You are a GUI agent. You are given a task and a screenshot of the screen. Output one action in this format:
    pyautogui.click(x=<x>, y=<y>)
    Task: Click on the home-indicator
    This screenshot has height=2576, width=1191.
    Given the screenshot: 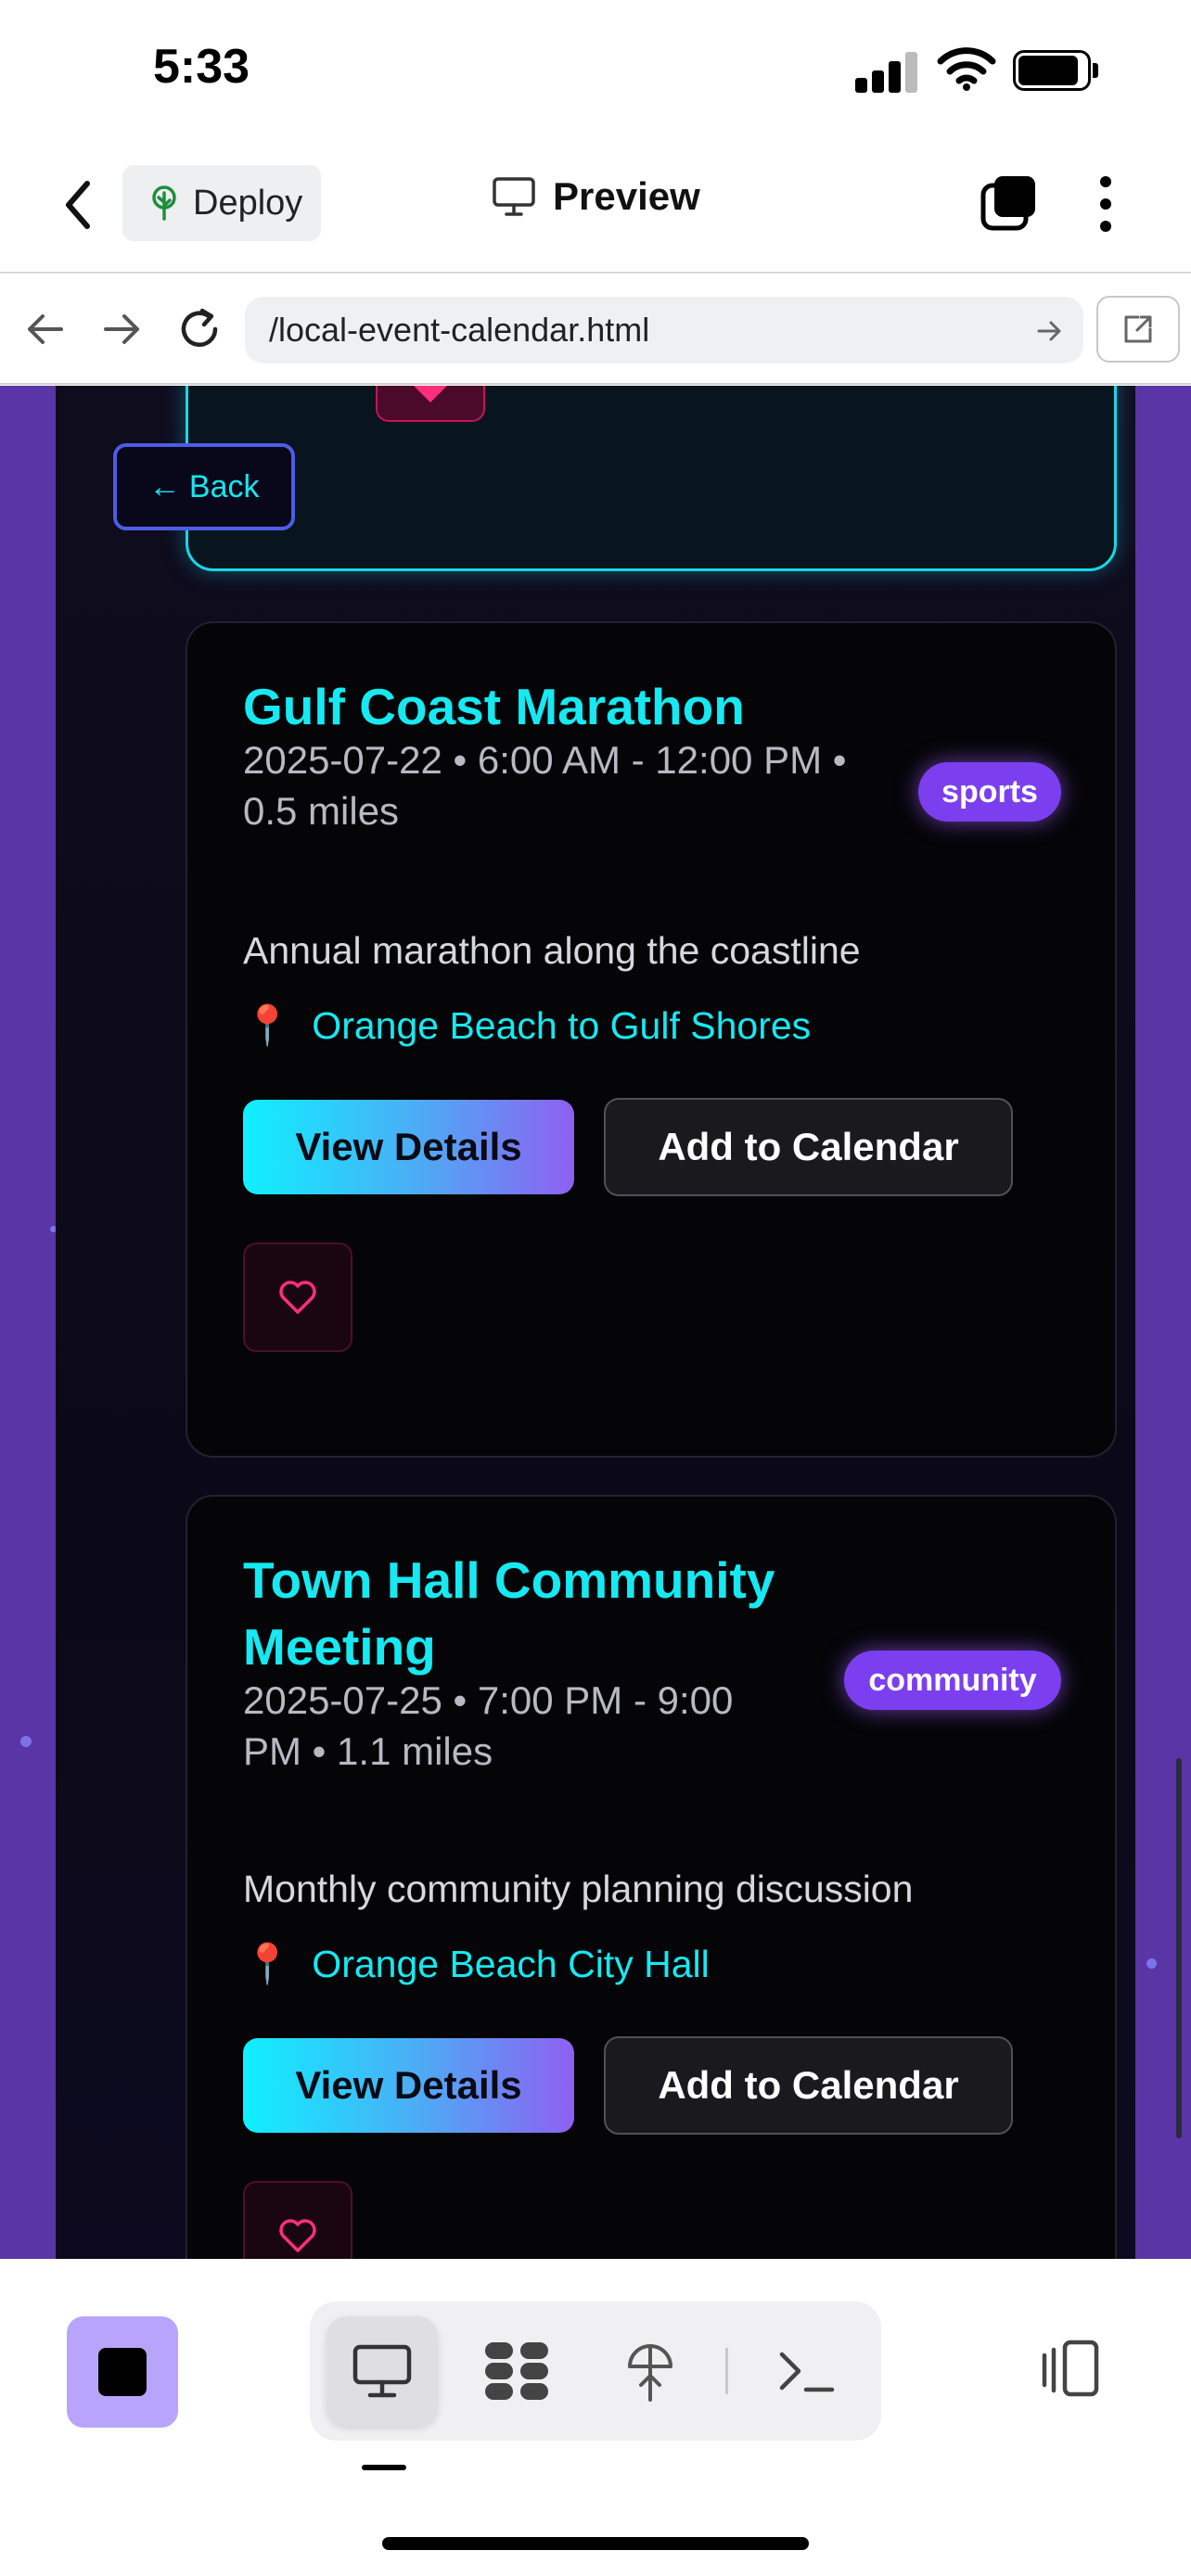 What is the action you would take?
    pyautogui.click(x=595, y=2543)
    